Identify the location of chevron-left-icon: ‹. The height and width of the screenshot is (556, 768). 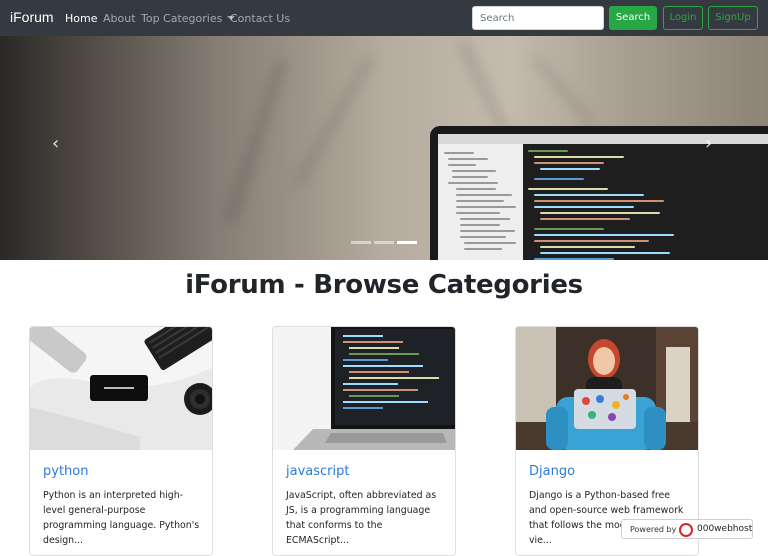
(55, 143).